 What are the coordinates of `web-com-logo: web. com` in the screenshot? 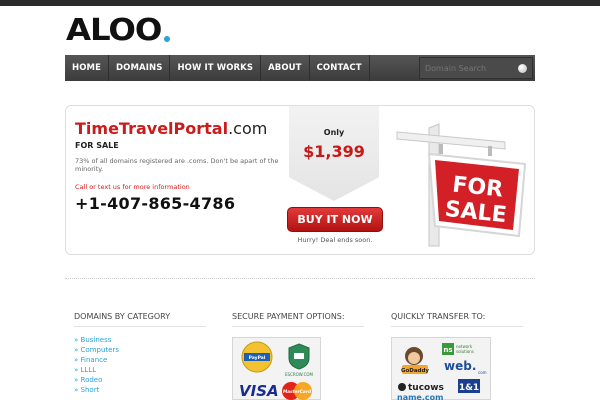 It's located at (465, 367).